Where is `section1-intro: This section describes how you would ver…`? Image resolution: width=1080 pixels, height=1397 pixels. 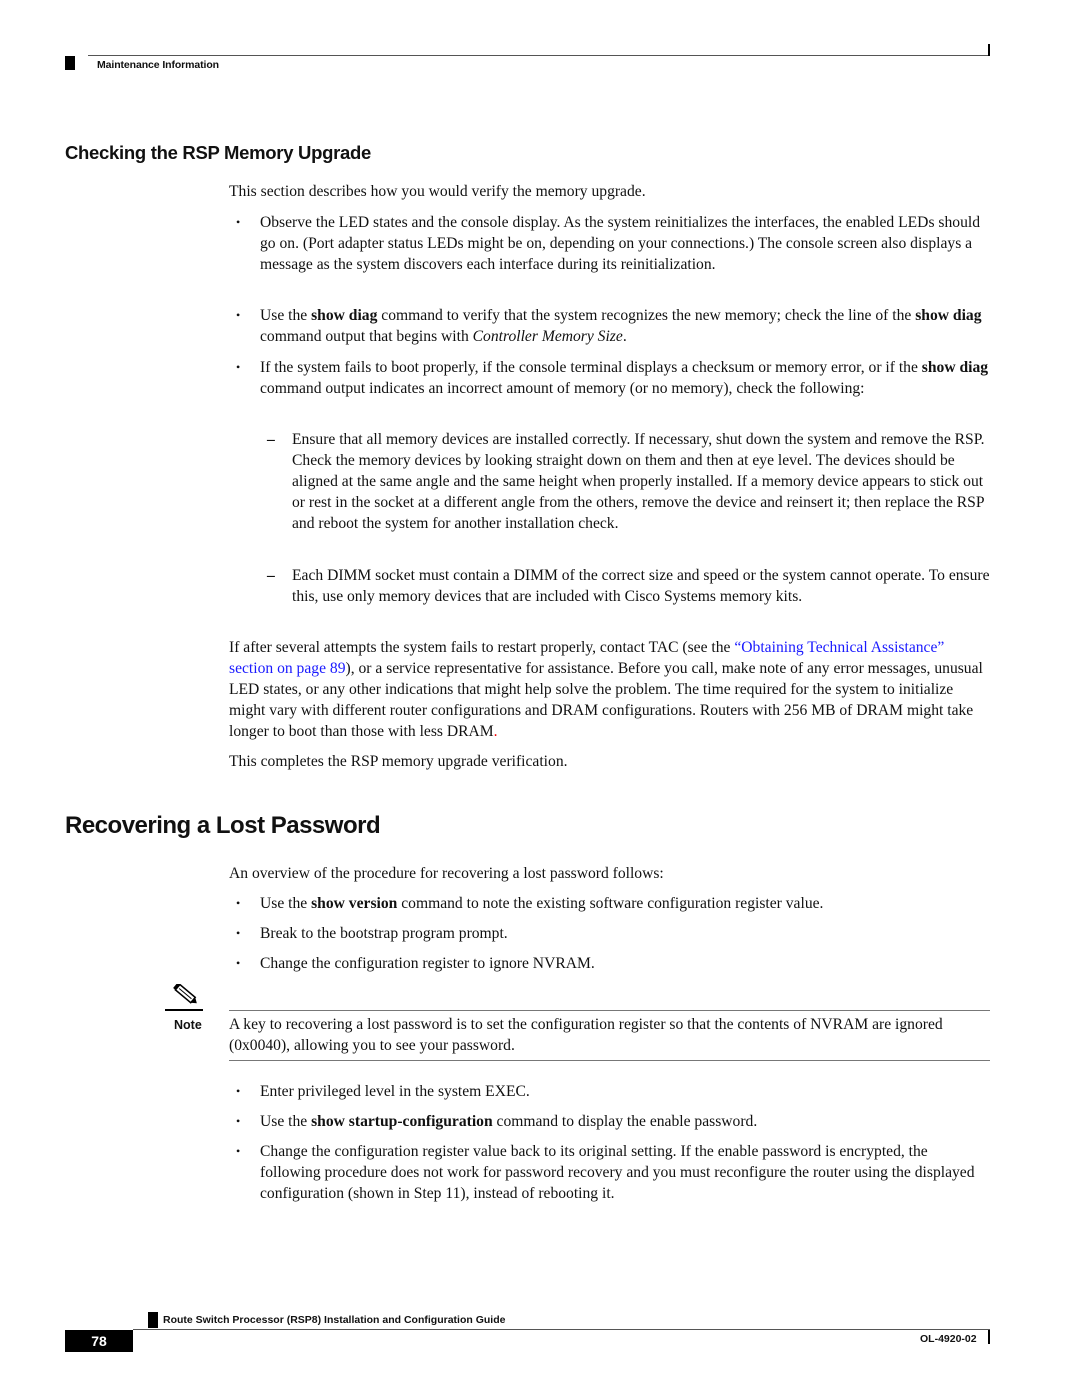
section1-intro: This section describes how you would ver… is located at coordinates (437, 191).